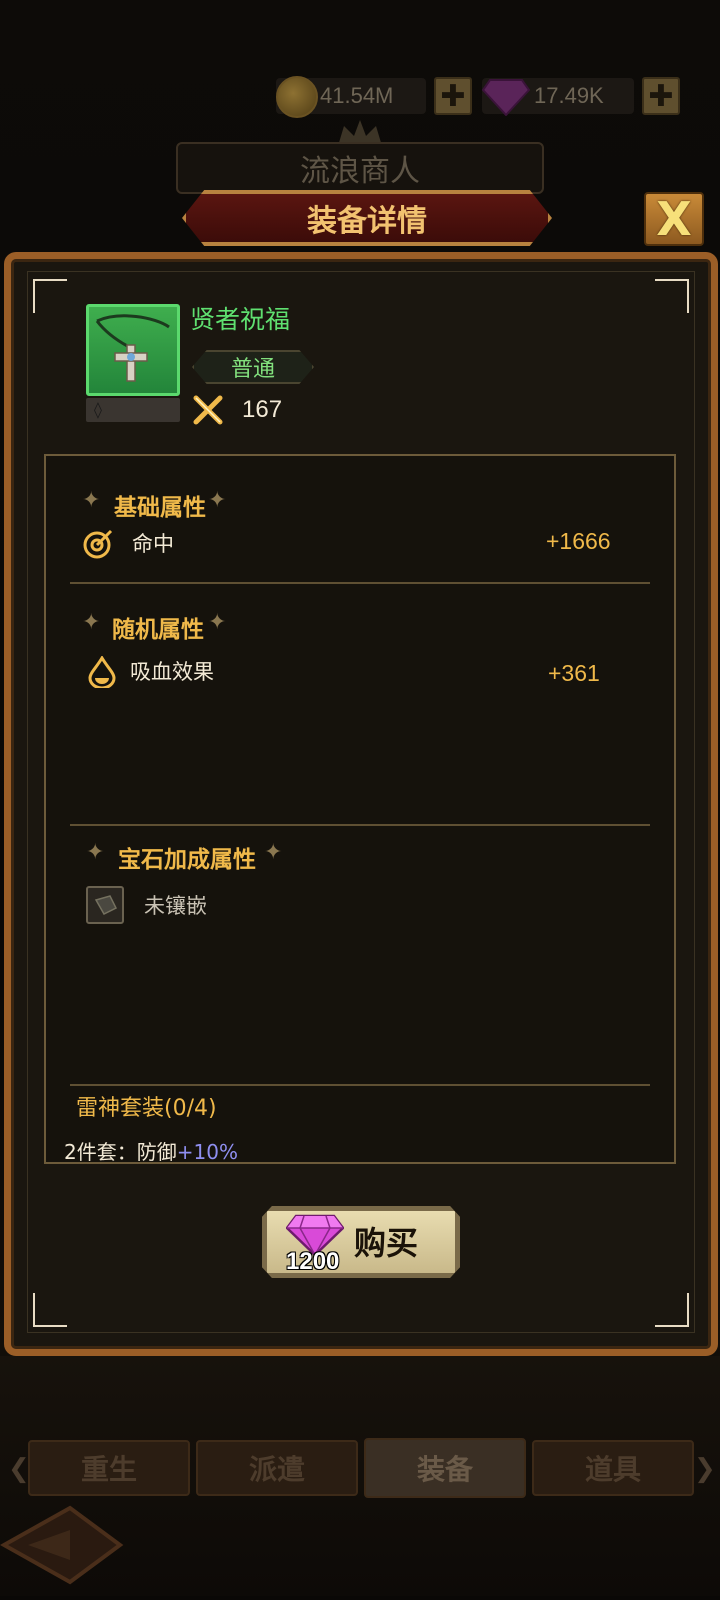  What do you see at coordinates (160, 508) in the screenshot?
I see `base-attributes-title: 基础属性` at bounding box center [160, 508].